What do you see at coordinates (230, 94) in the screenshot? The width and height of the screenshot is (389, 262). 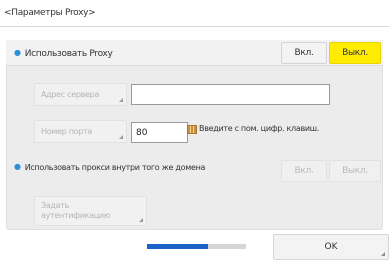 I see `server-address-input` at bounding box center [230, 94].